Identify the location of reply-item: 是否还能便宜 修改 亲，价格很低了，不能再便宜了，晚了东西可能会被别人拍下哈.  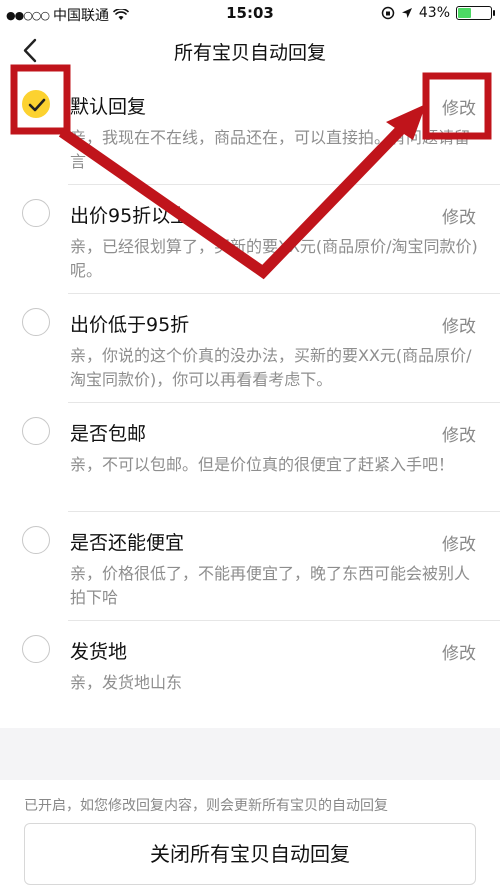
(250, 566).